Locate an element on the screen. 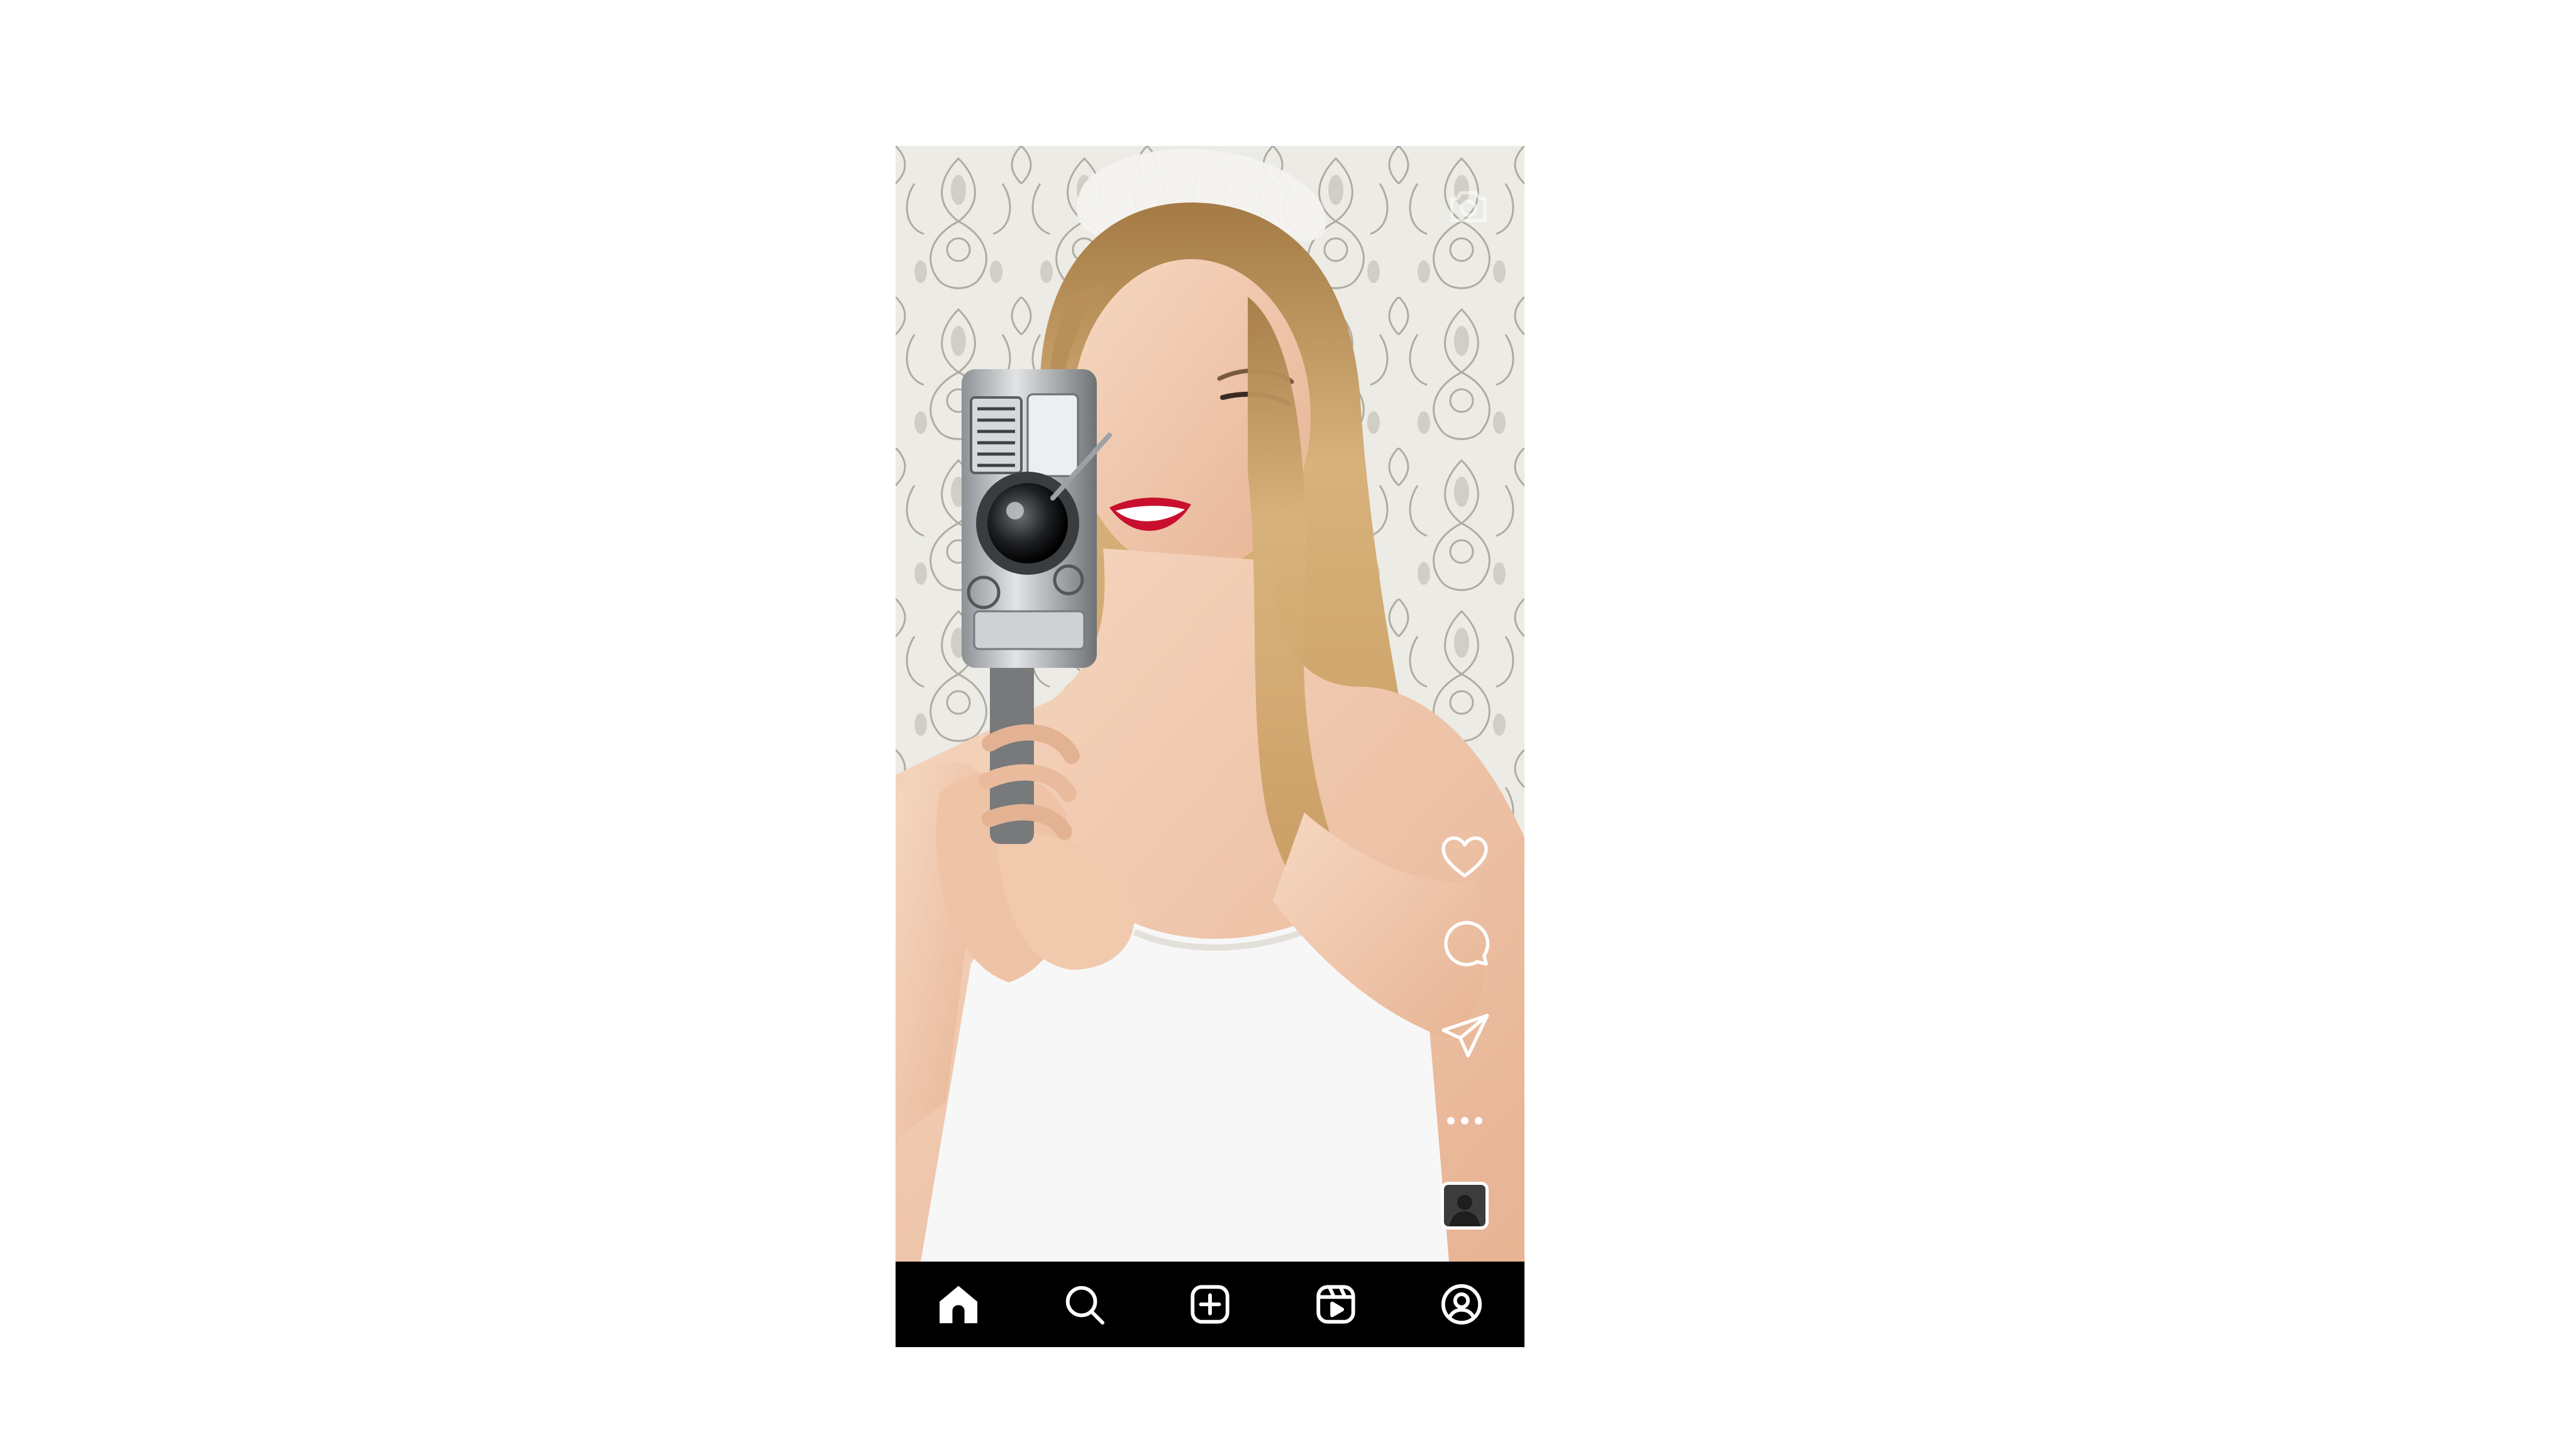  audio-button is located at coordinates (1464, 1205).